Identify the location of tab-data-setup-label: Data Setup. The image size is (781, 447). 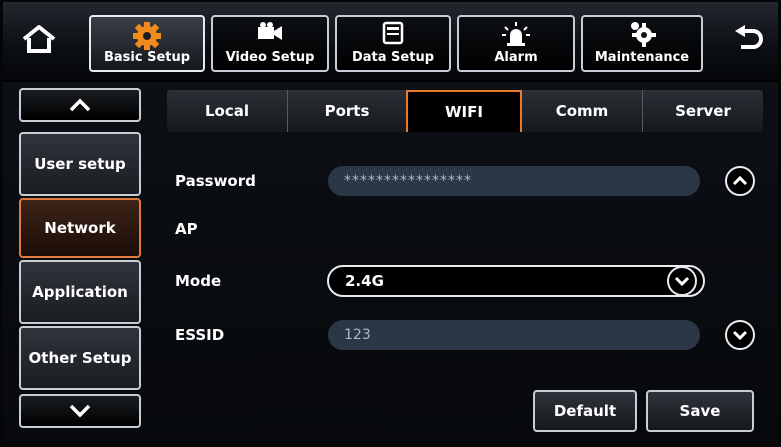
(393, 57).